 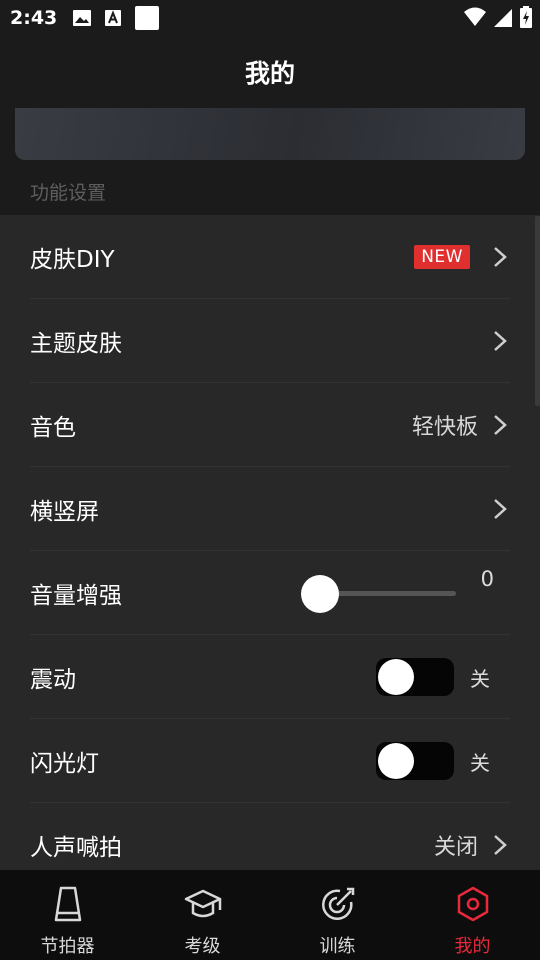 I want to click on square-icon, so click(x=147, y=18).